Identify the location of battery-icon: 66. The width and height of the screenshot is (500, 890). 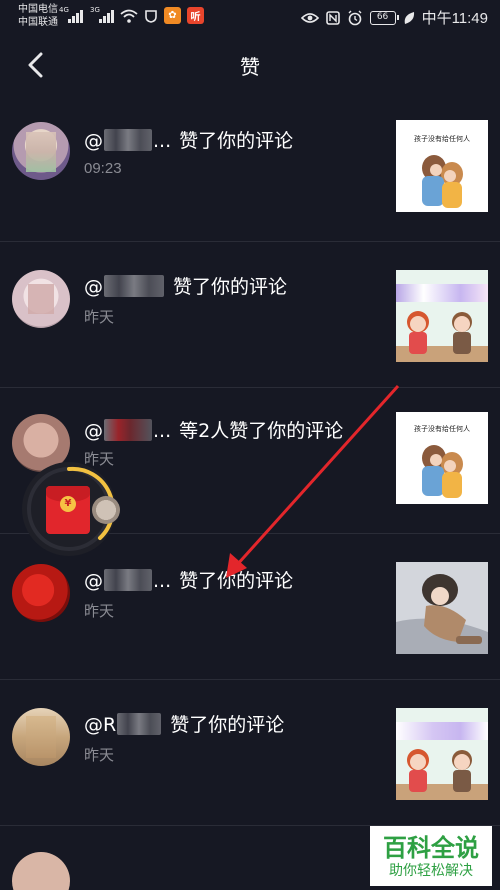
(384, 17).